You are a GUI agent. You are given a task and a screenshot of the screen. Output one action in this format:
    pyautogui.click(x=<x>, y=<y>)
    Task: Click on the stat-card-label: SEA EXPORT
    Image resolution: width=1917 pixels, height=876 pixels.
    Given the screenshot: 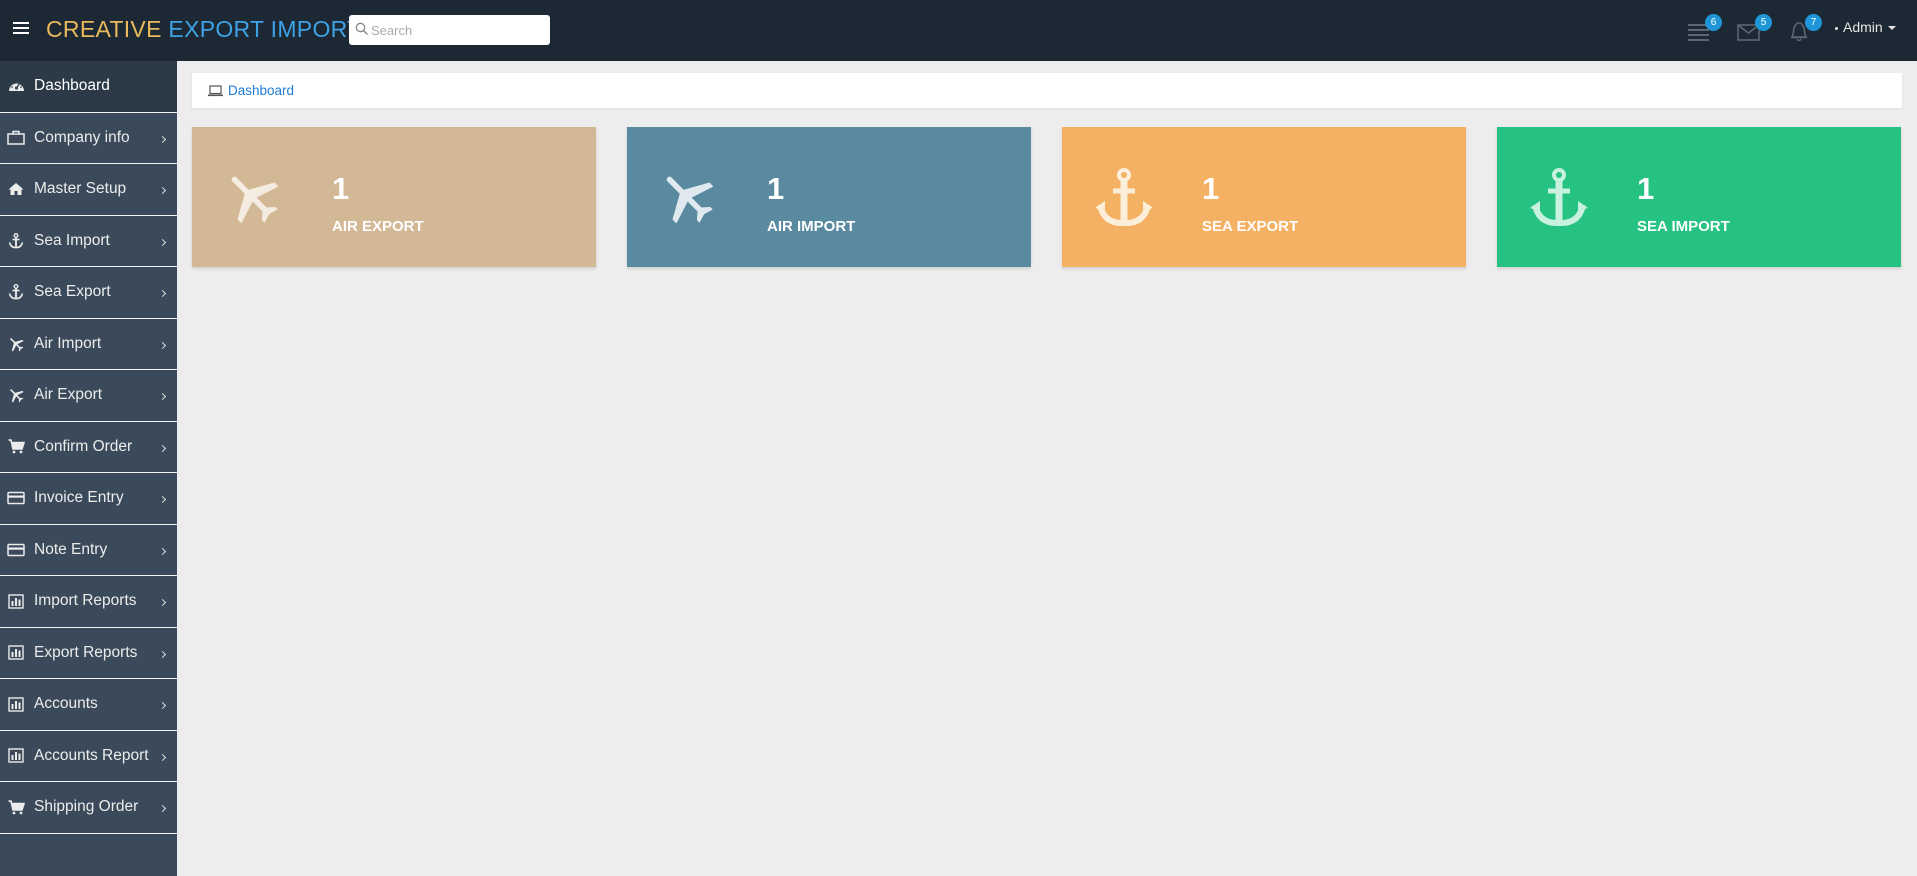 What is the action you would take?
    pyautogui.click(x=1250, y=226)
    